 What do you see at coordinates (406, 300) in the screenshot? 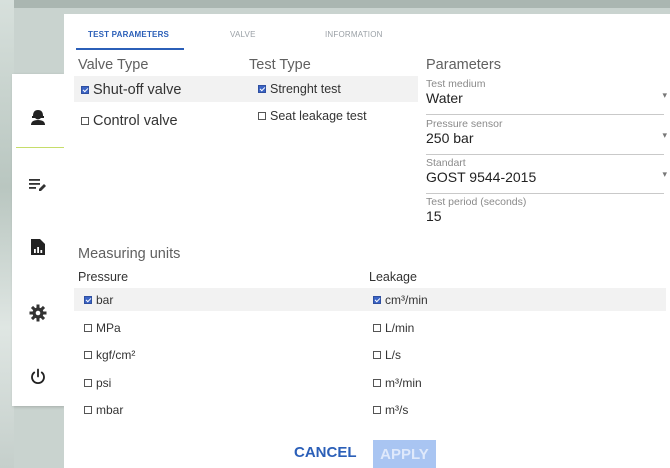
I see `checkbox-label: cm³/min` at bounding box center [406, 300].